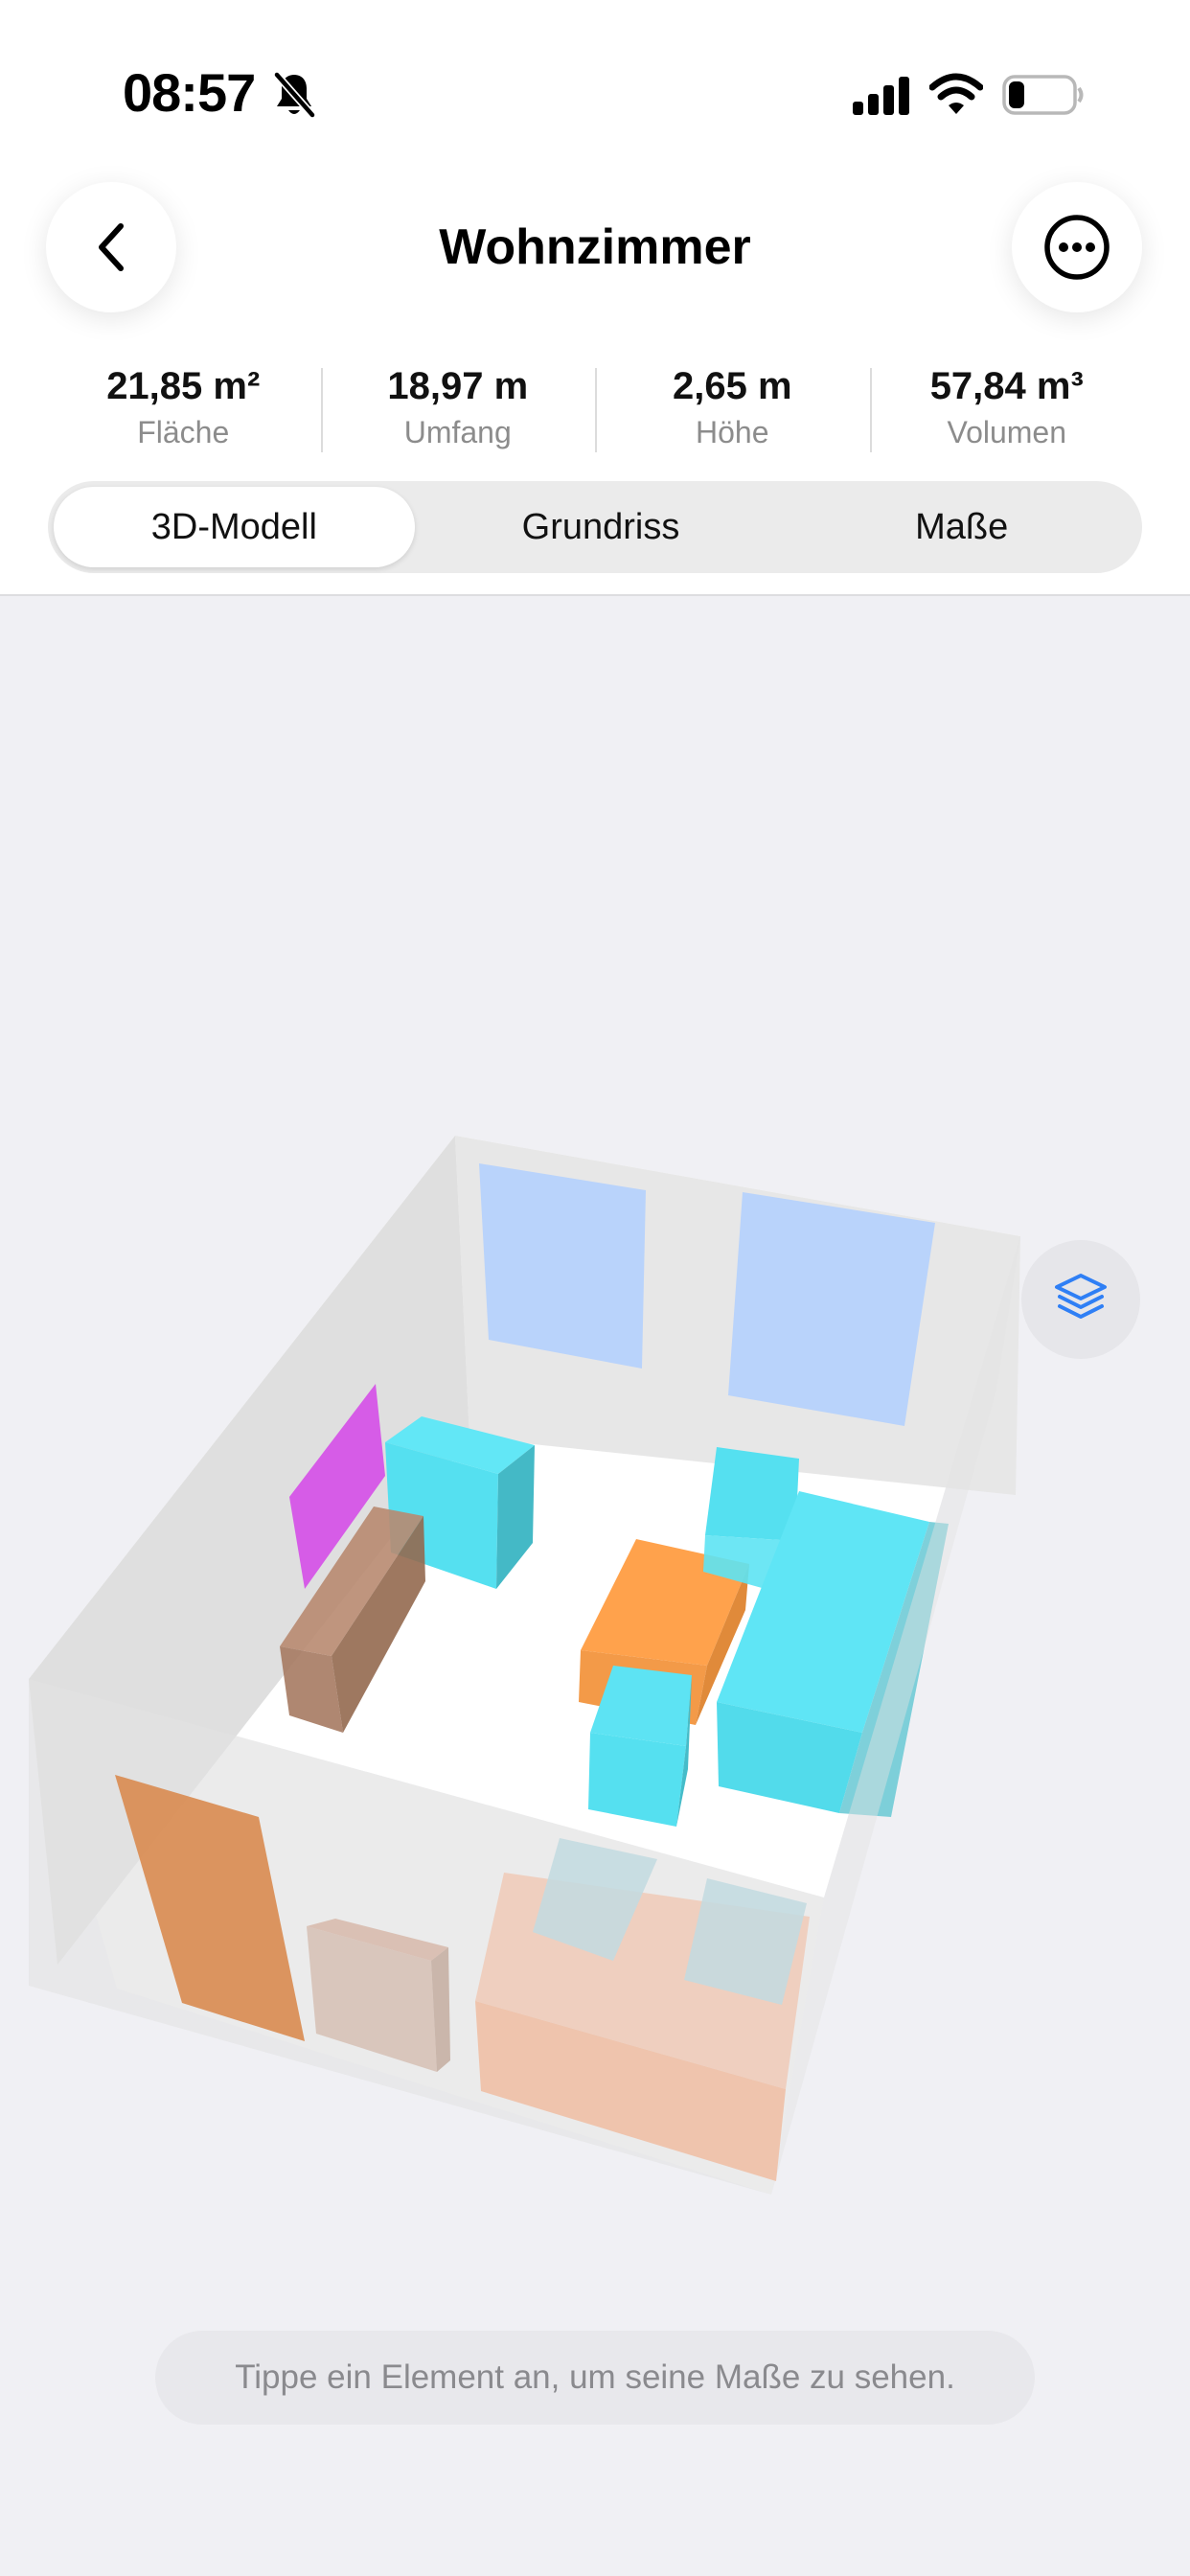 The width and height of the screenshot is (1190, 2576). What do you see at coordinates (752, 1494) in the screenshot?
I see `ottoman` at bounding box center [752, 1494].